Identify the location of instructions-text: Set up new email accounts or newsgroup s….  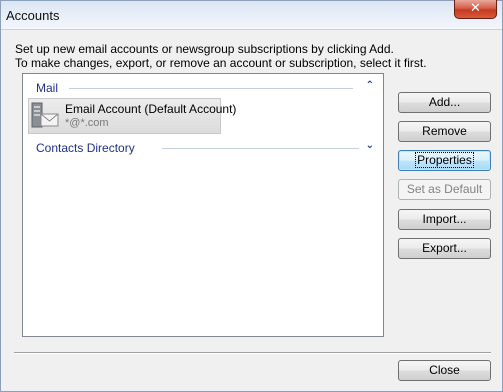
(221, 56).